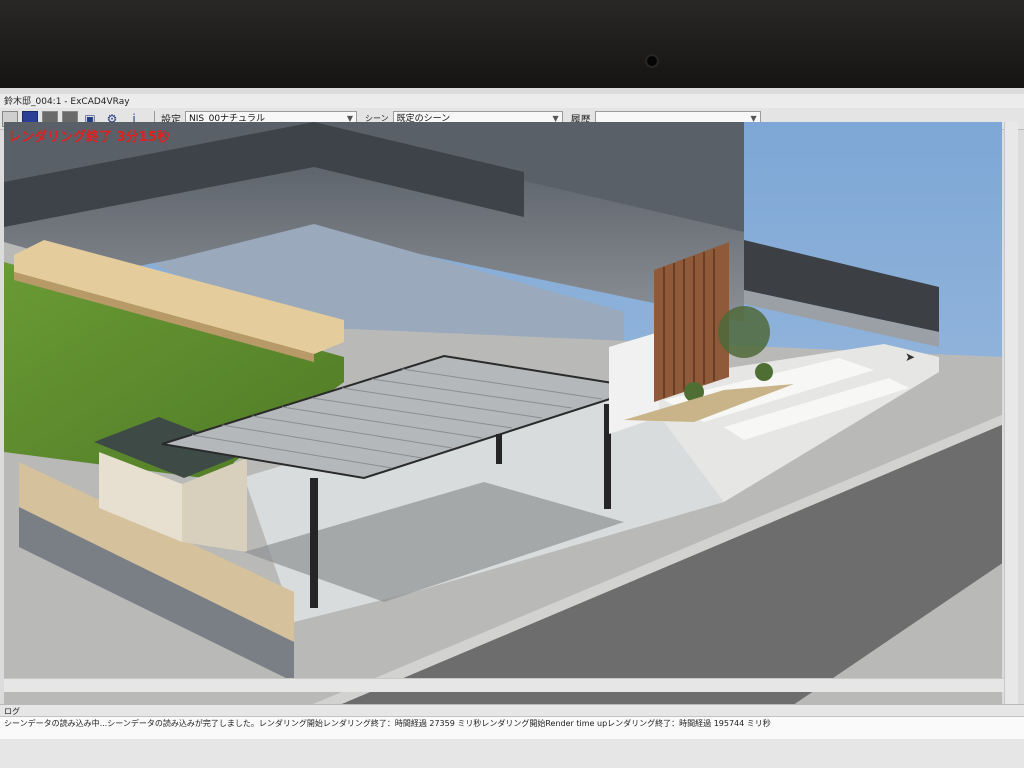  Describe the element at coordinates (910, 357) in the screenshot. I see `cursor-arrow-icon: ➤` at that location.